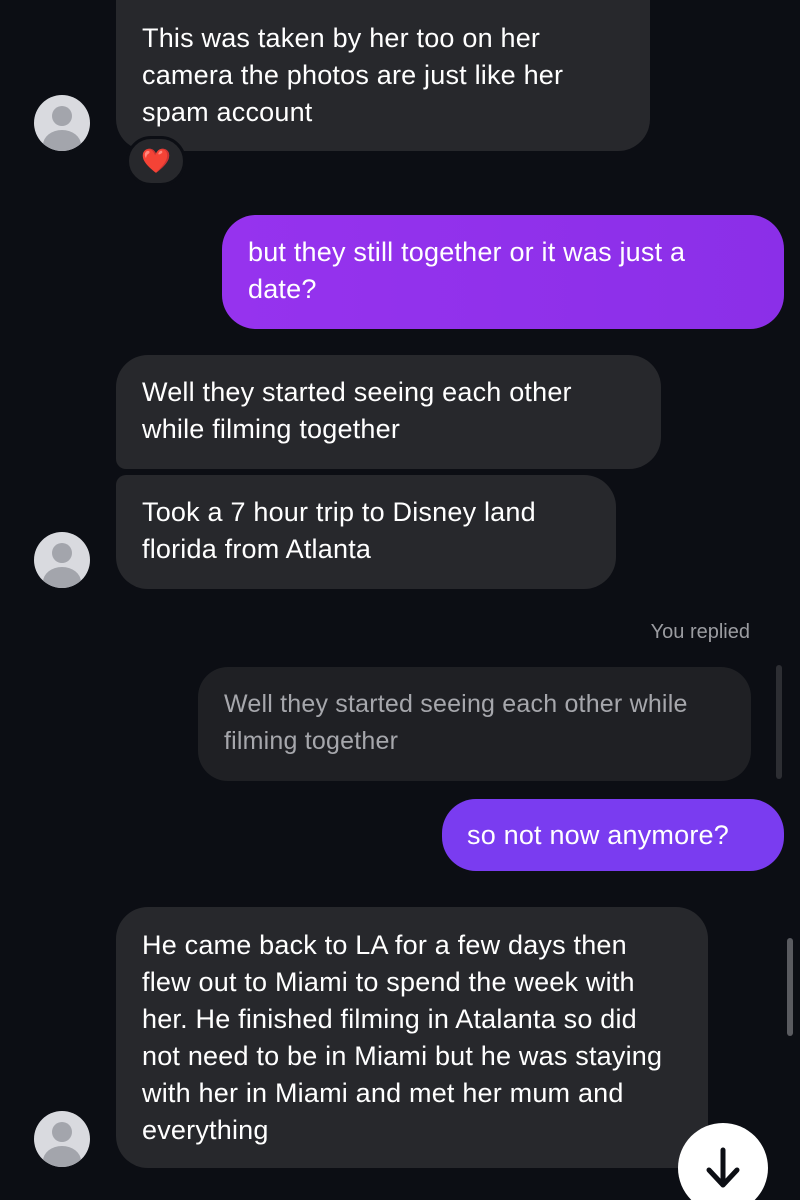 Image resolution: width=800 pixels, height=1200 pixels. Describe the element at coordinates (700, 632) in the screenshot. I see `you-replied-label: You replied` at that location.